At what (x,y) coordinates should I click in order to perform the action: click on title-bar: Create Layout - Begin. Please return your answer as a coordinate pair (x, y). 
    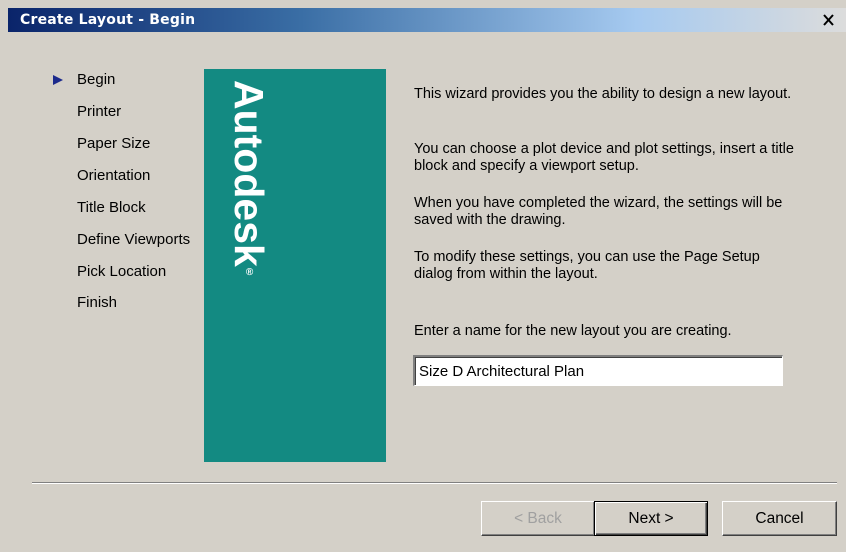
    Looking at the image, I should click on (427, 20).